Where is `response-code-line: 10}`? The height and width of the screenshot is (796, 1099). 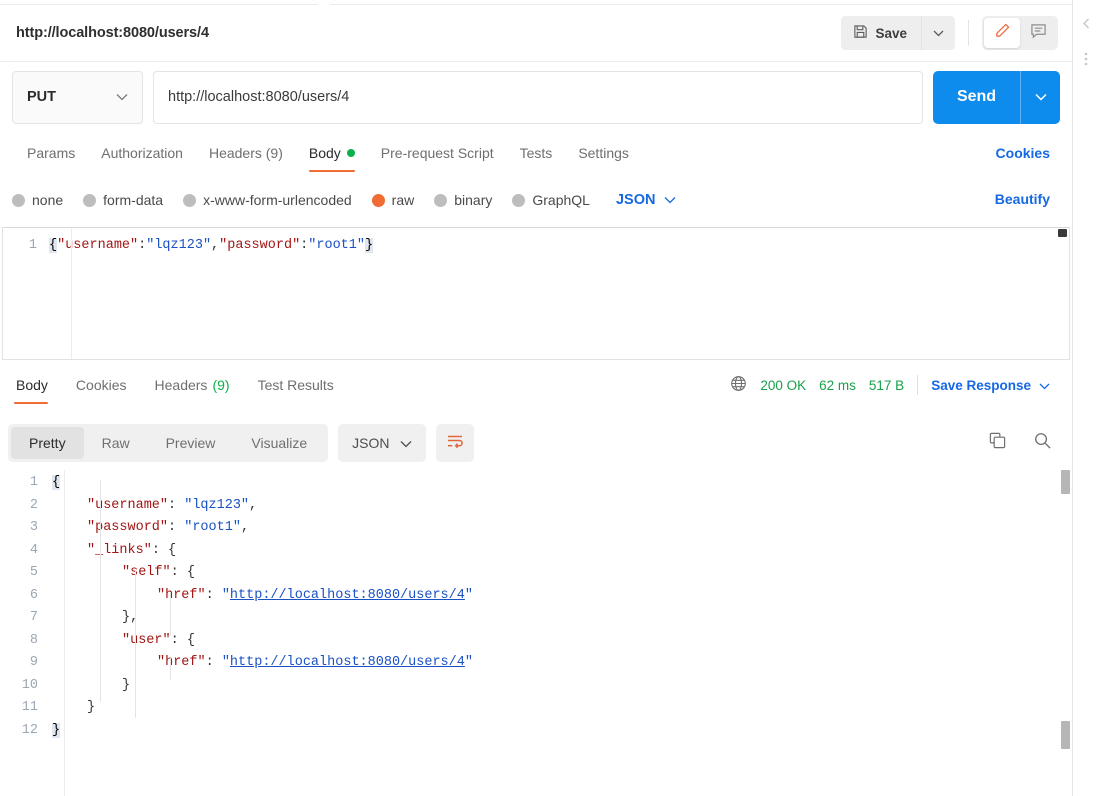
response-code-line: 10} is located at coordinates (536, 686).